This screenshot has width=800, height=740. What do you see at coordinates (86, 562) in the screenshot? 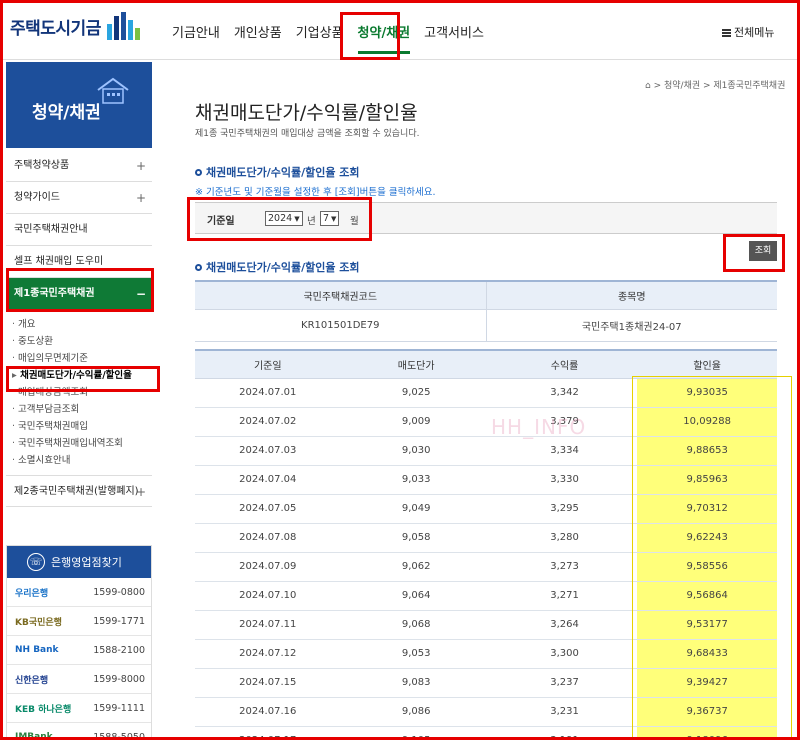
I see `bank-finder-title: 은행영업점찾기` at bounding box center [86, 562].